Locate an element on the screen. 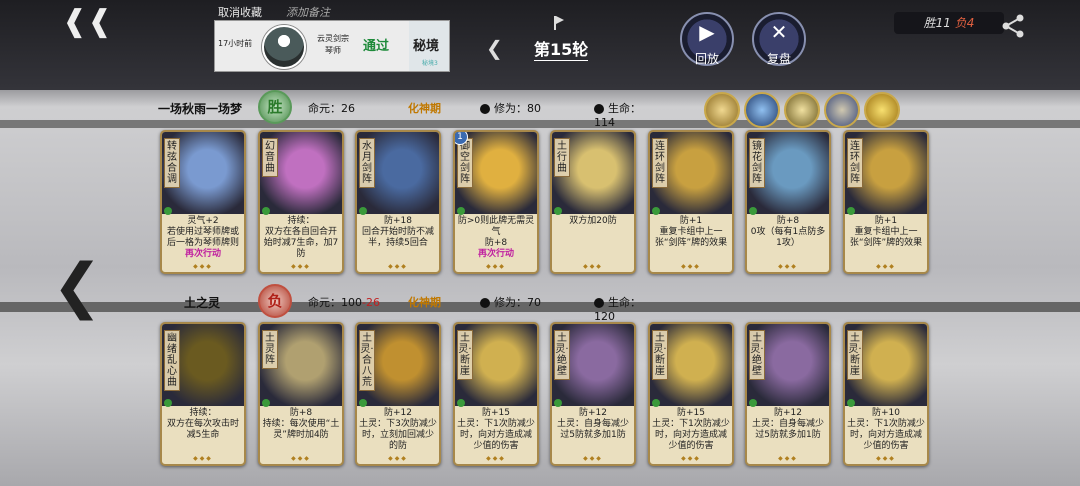  life-delta: -26 is located at coordinates (371, 302).